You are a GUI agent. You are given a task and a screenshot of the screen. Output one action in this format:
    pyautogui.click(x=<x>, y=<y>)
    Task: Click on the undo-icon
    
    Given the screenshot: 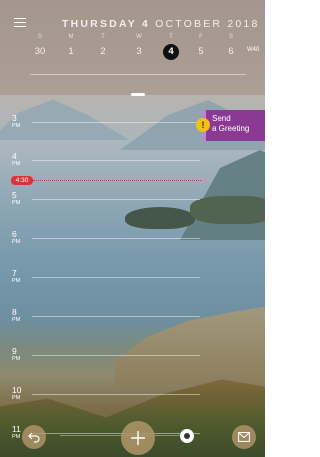 What is the action you would take?
    pyautogui.click(x=34, y=437)
    